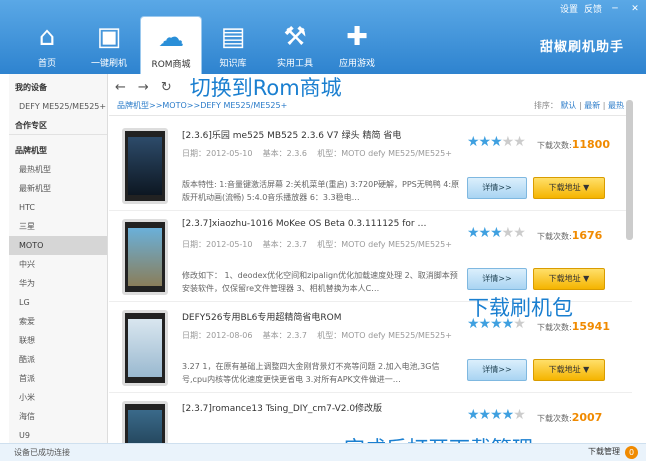 Image resolution: width=646 pixels, height=463 pixels. I want to click on tab-5: ✚ 应用游戏, so click(357, 45).